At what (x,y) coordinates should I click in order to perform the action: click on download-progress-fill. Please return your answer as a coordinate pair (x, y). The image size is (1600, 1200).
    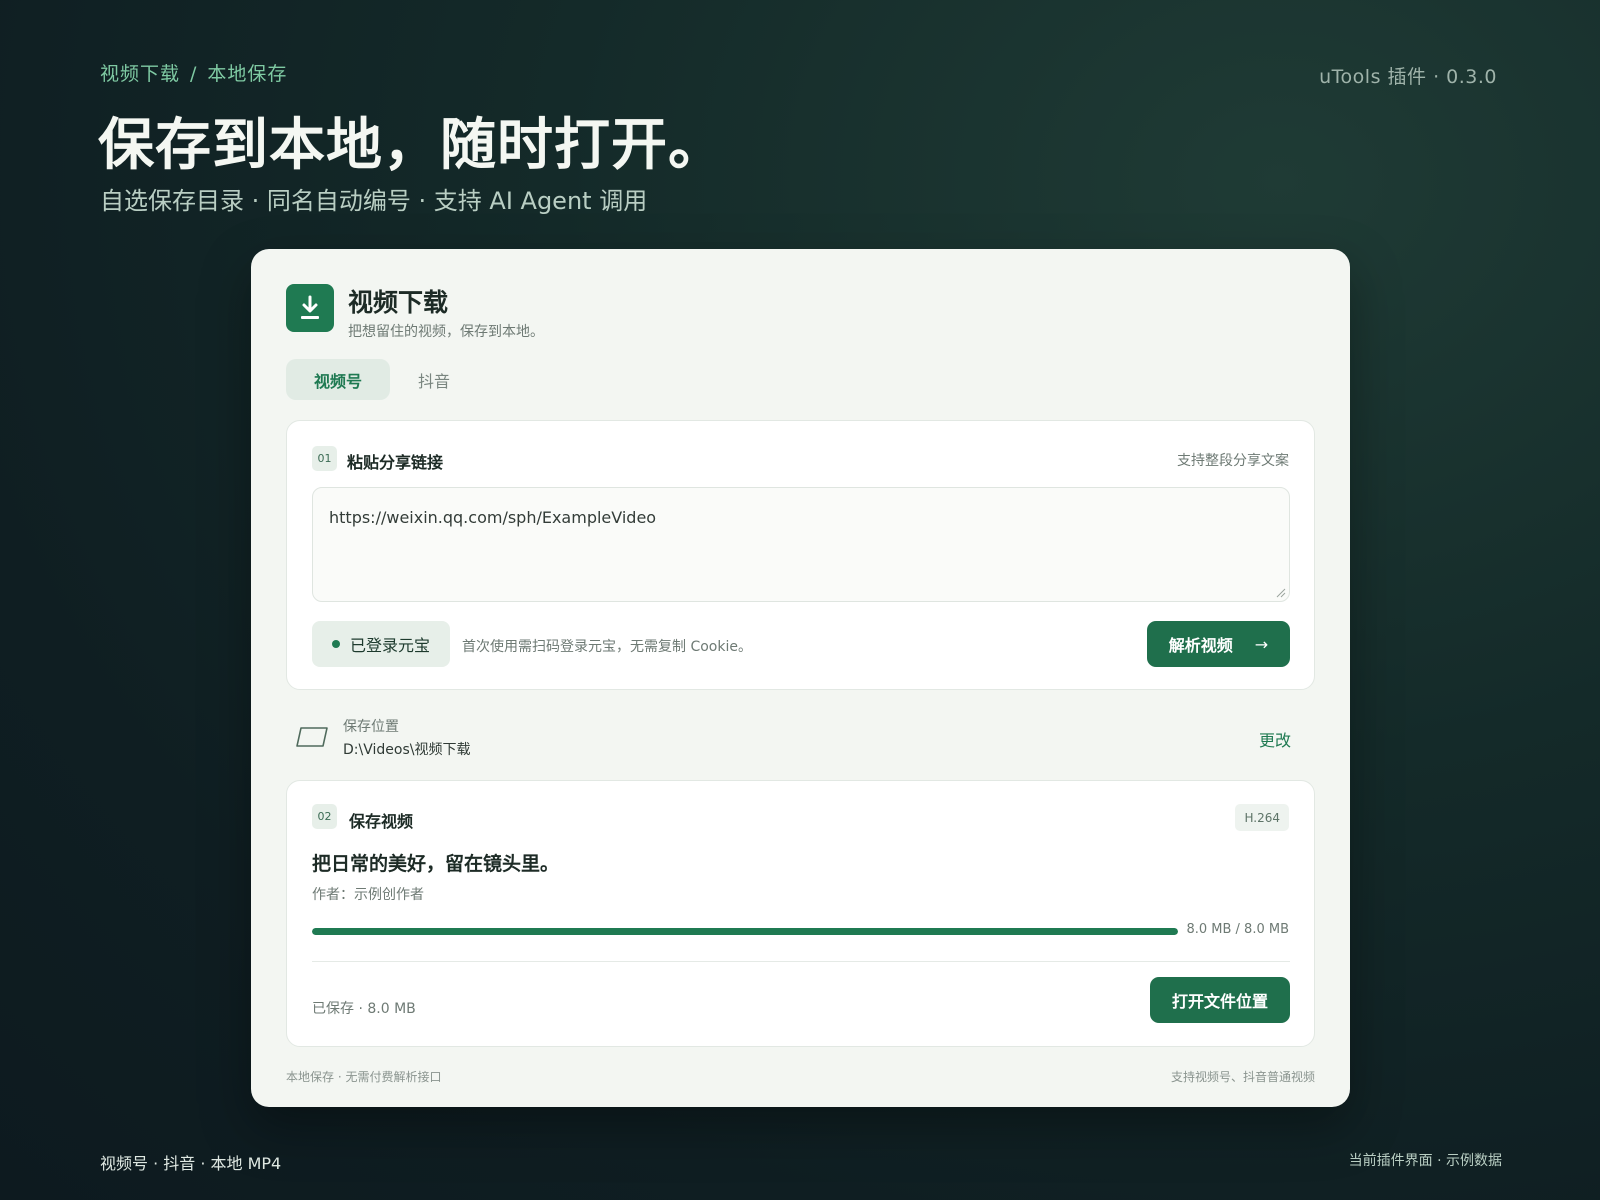
    Looking at the image, I should click on (745, 931).